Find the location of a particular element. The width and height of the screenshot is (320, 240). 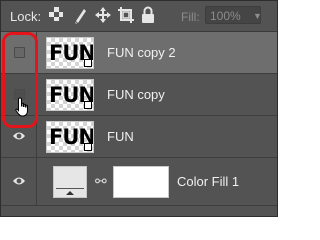

fill-label: Fill: is located at coordinates (190, 17).